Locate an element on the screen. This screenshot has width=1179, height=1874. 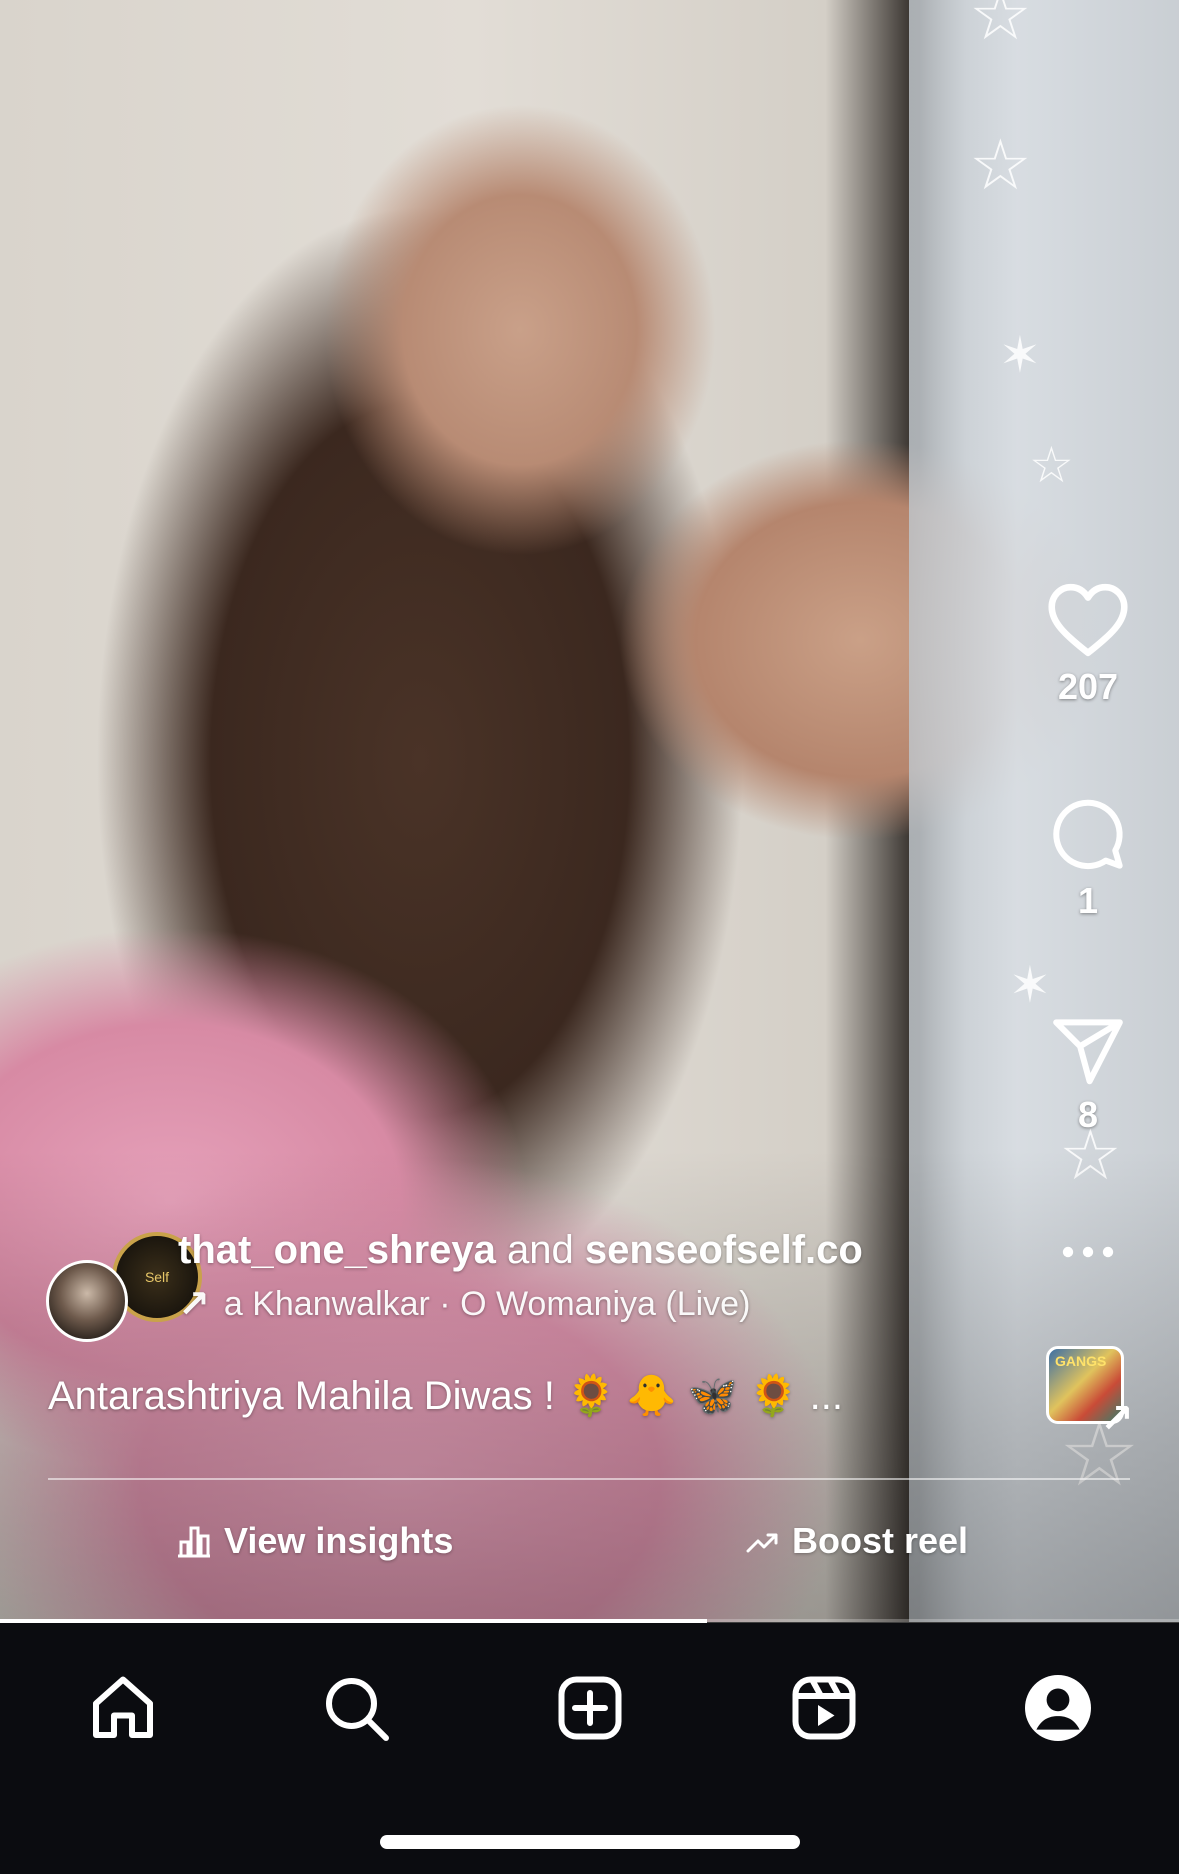
nav-reels is located at coordinates (824, 1708).